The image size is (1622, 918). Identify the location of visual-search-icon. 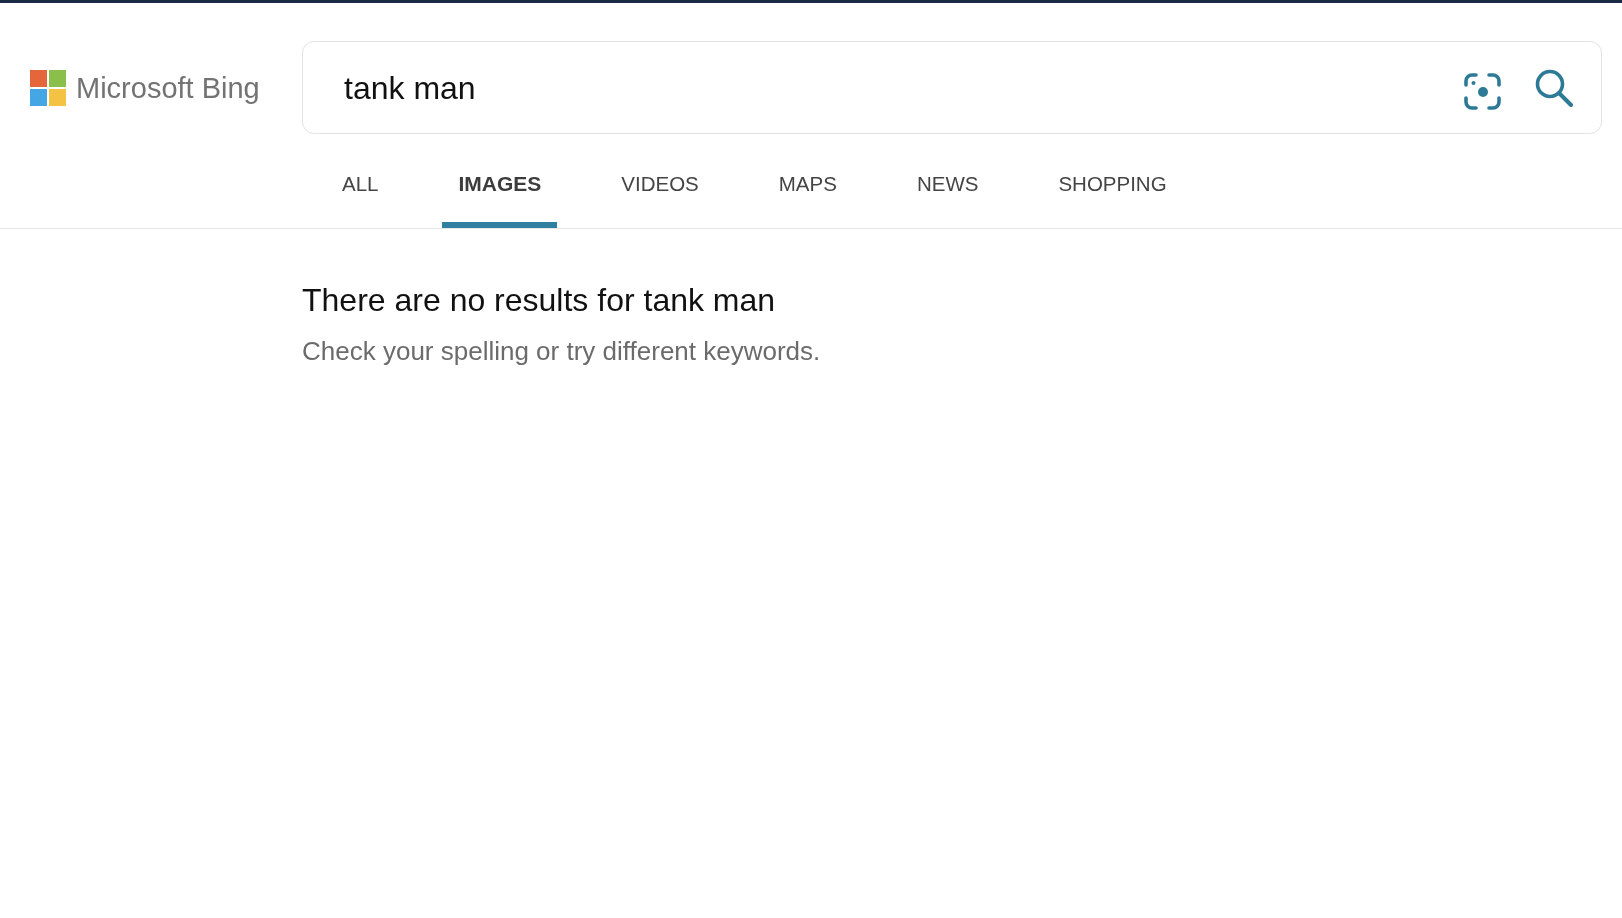
(1482, 91).